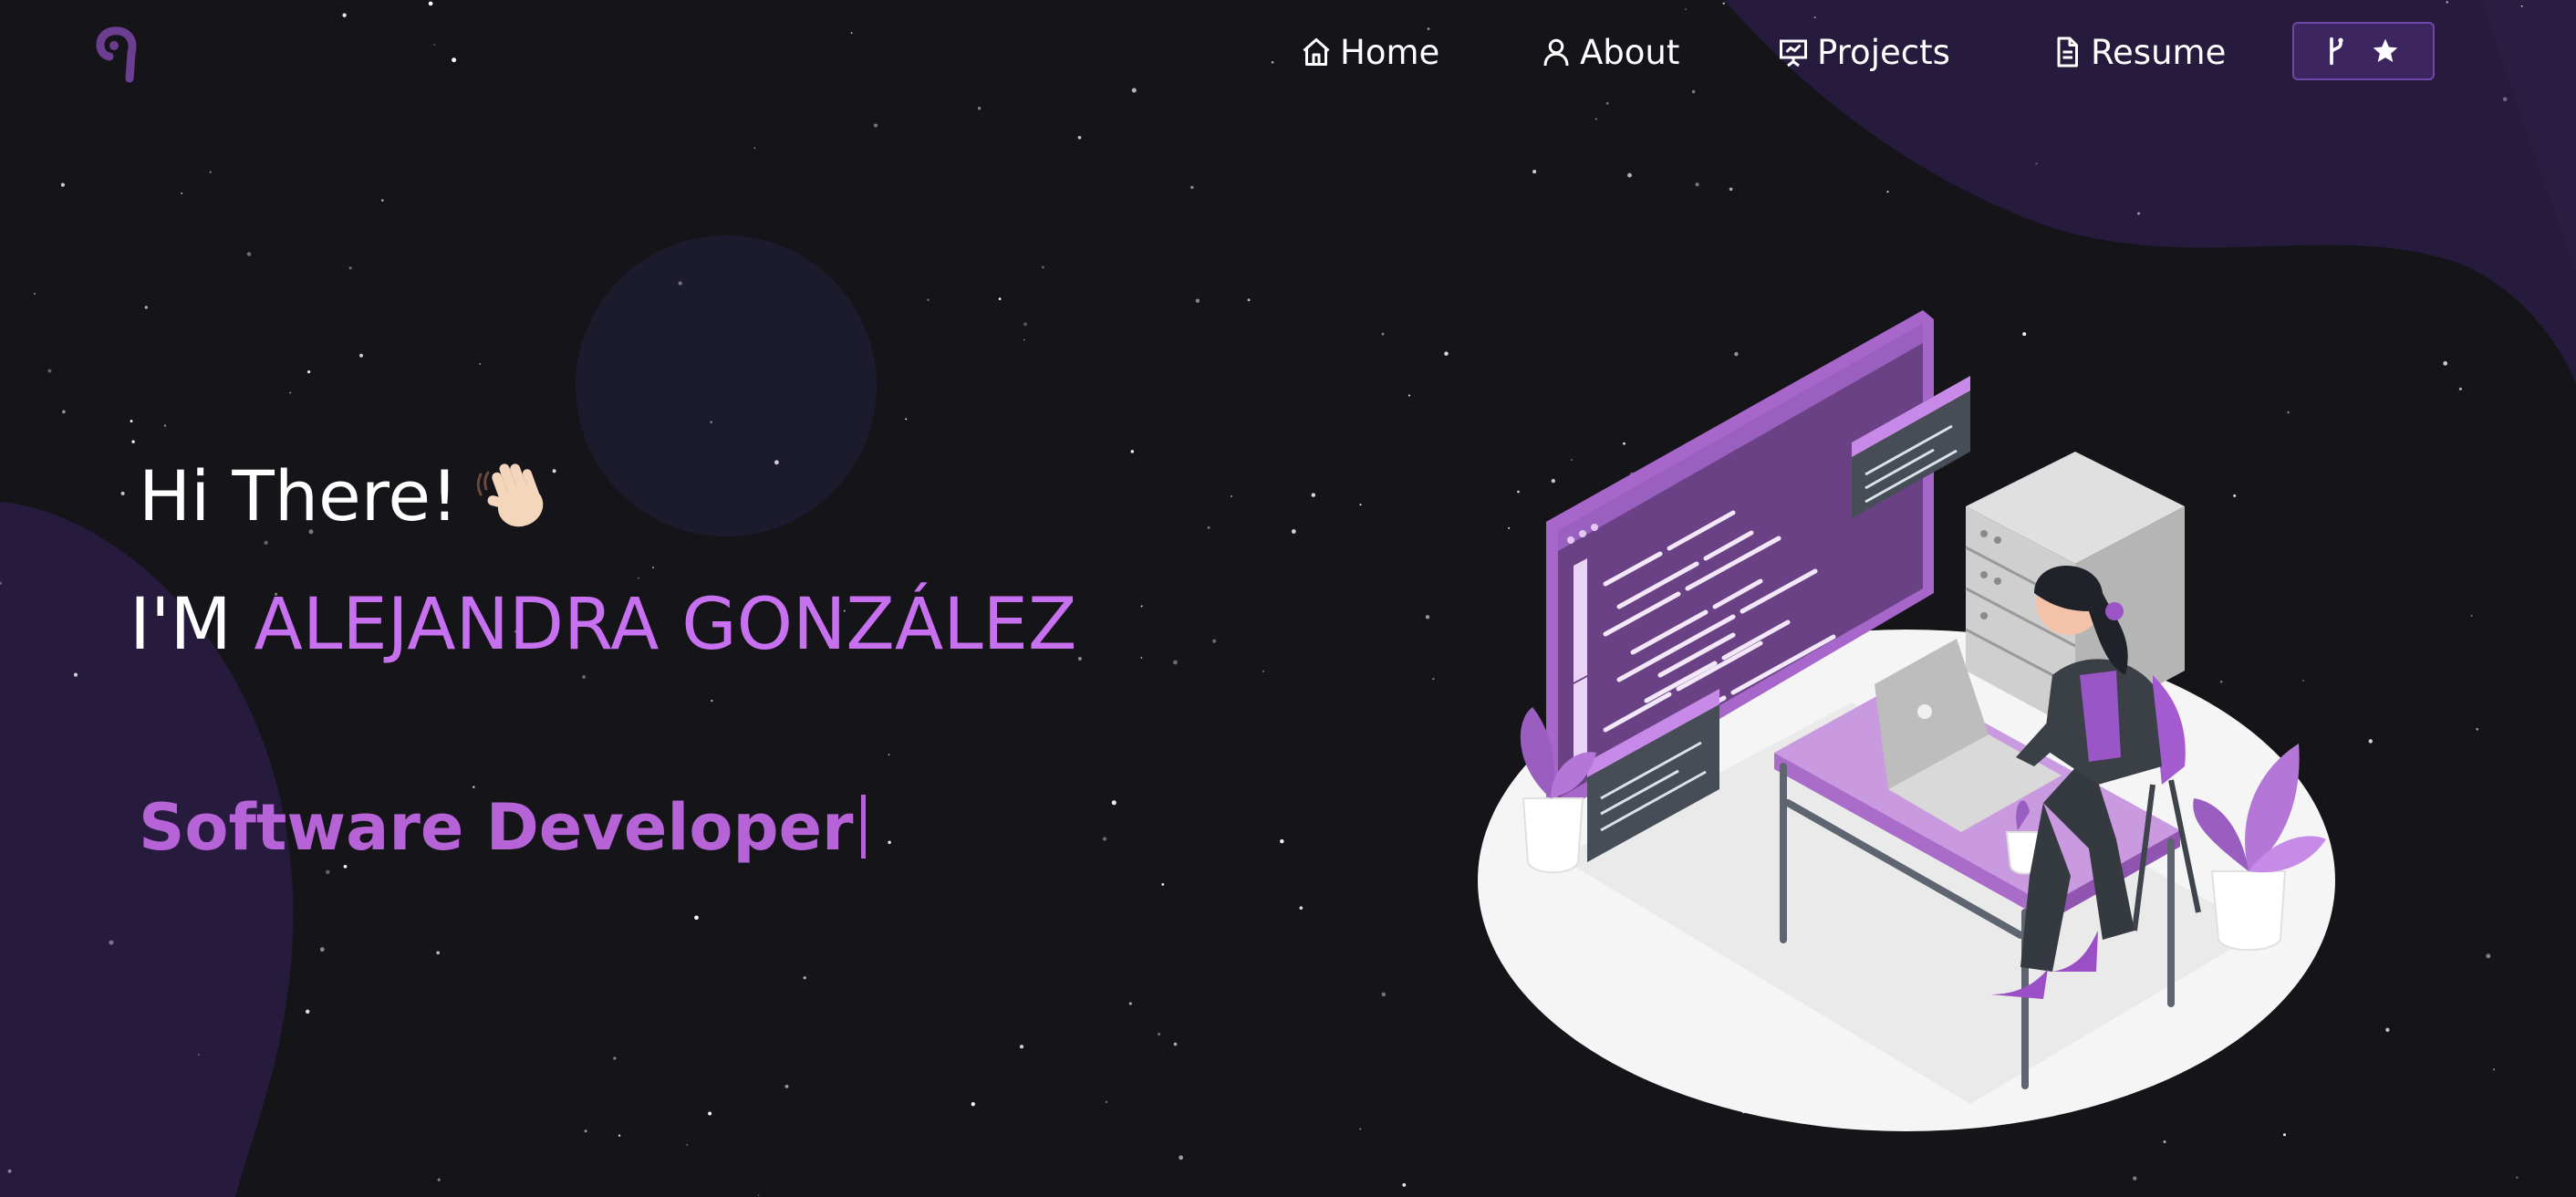  I want to click on greeting: Hi There! 👋🏻, so click(348, 495).